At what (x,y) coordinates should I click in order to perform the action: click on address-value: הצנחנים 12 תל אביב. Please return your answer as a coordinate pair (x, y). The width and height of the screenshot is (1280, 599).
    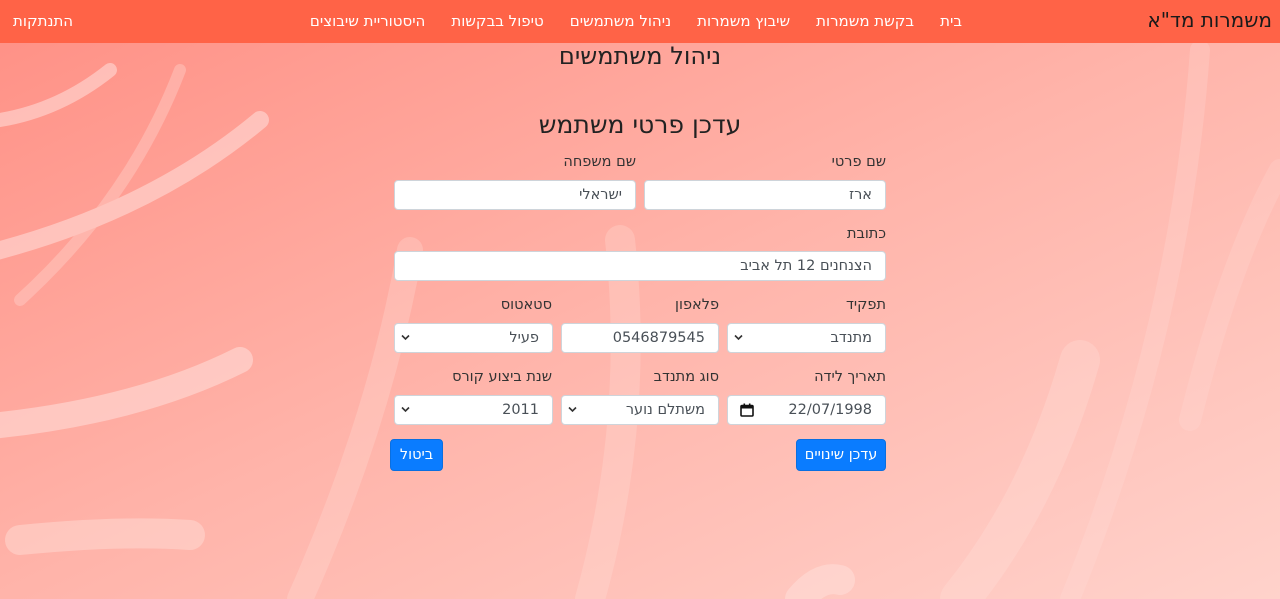
    Looking at the image, I should click on (806, 266).